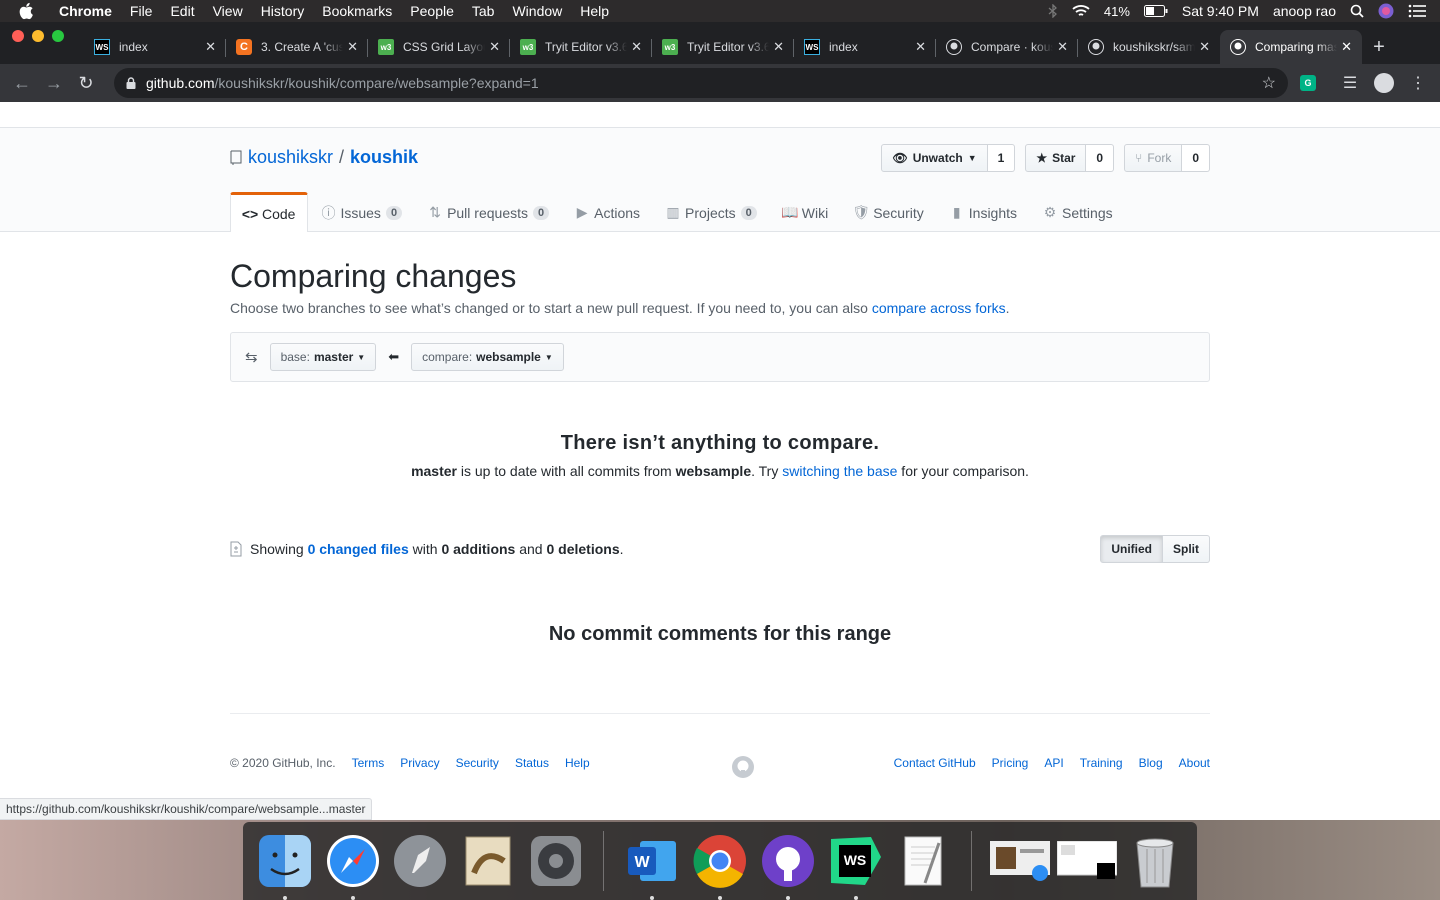  What do you see at coordinates (86, 83) in the screenshot?
I see `reload-icon: ↻` at bounding box center [86, 83].